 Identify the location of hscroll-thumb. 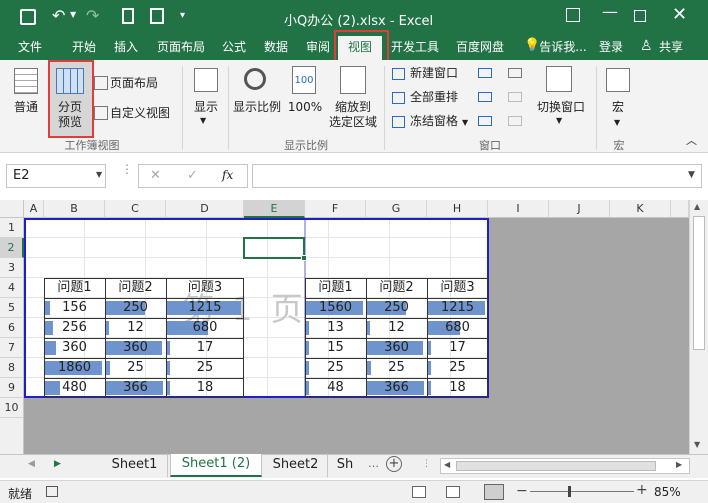
(556, 466).